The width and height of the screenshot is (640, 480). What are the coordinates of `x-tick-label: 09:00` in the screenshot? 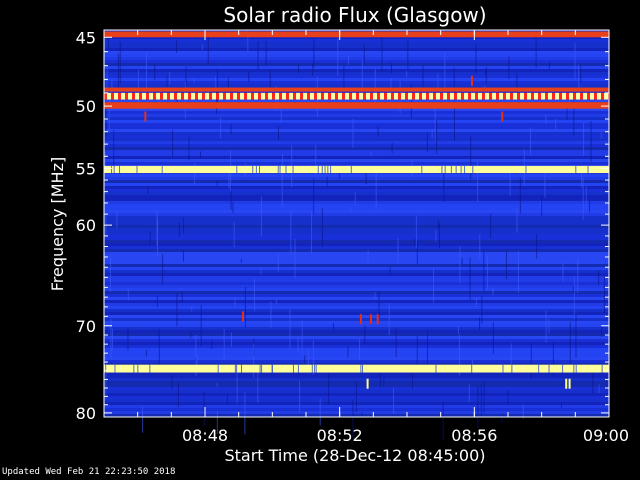 It's located at (606, 435).